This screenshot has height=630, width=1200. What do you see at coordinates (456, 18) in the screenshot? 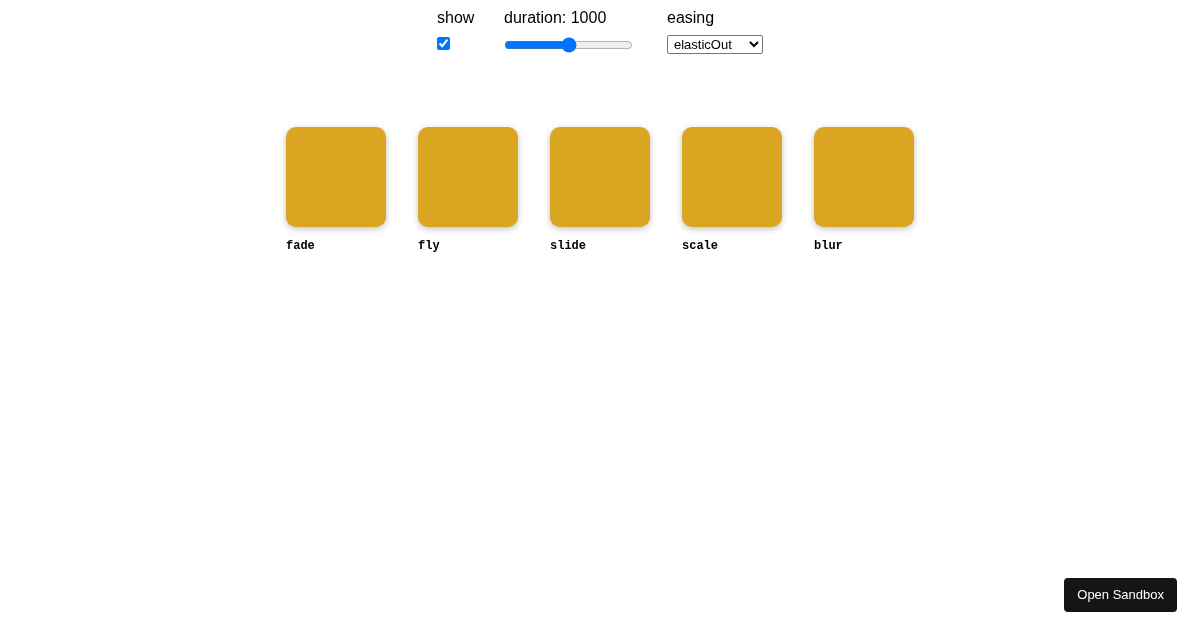
I see `show-label: show` at bounding box center [456, 18].